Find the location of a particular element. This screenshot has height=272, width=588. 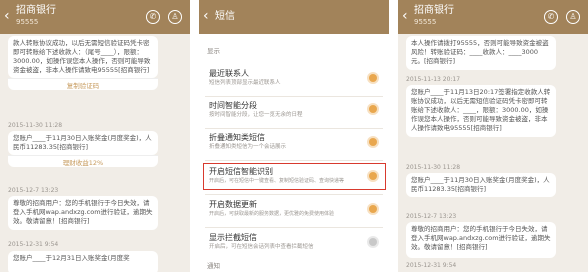

section-header-display: 显示 is located at coordinates (213, 51).